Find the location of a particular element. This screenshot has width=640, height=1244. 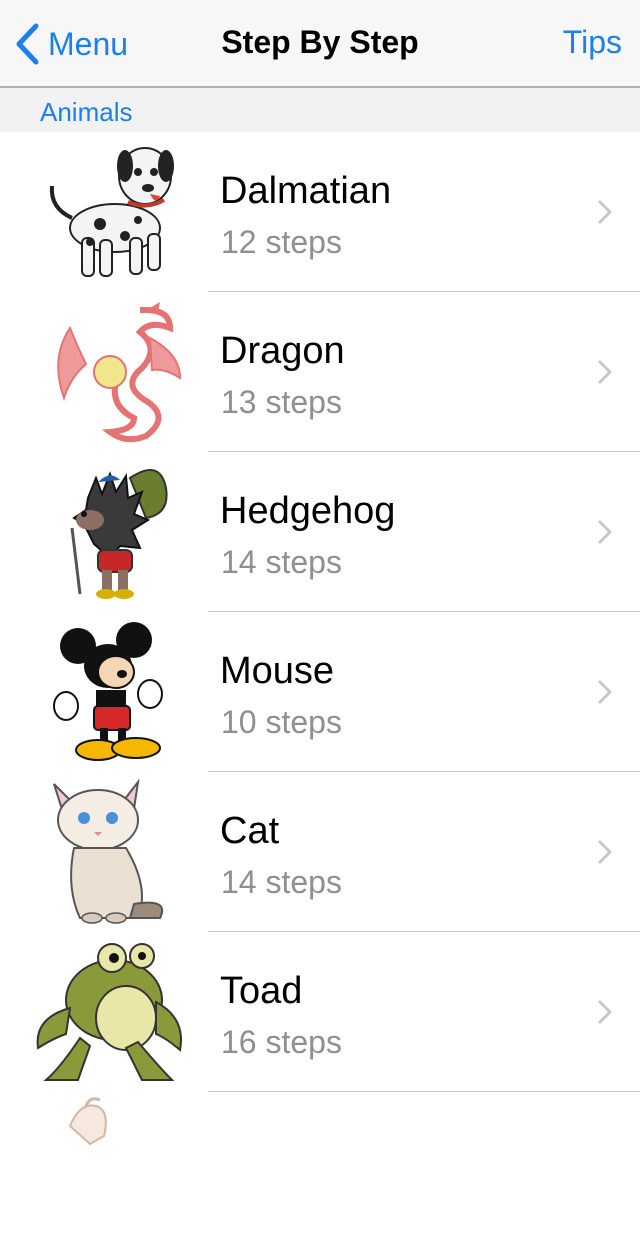

mouse-icon is located at coordinates (108, 691).